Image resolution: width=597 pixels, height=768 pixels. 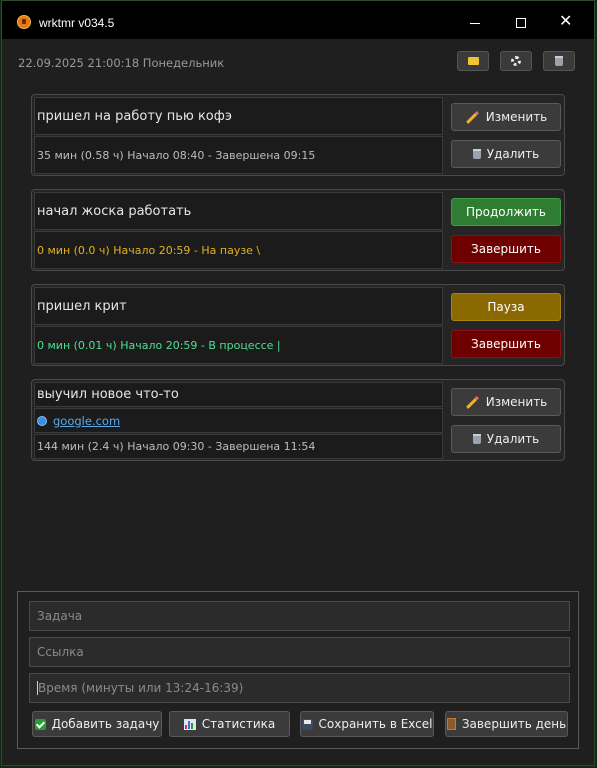 I want to click on maximize-icon, so click(x=521, y=23).